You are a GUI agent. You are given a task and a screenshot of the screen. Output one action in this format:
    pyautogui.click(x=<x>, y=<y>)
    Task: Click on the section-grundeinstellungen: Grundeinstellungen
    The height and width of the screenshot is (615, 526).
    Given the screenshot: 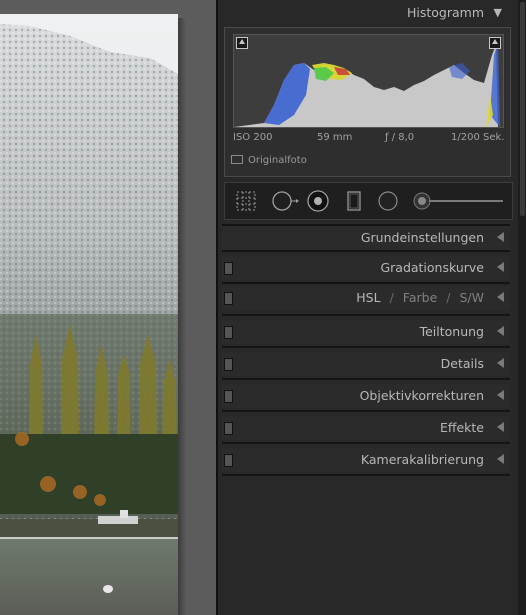 What is the action you would take?
    pyautogui.click(x=366, y=238)
    